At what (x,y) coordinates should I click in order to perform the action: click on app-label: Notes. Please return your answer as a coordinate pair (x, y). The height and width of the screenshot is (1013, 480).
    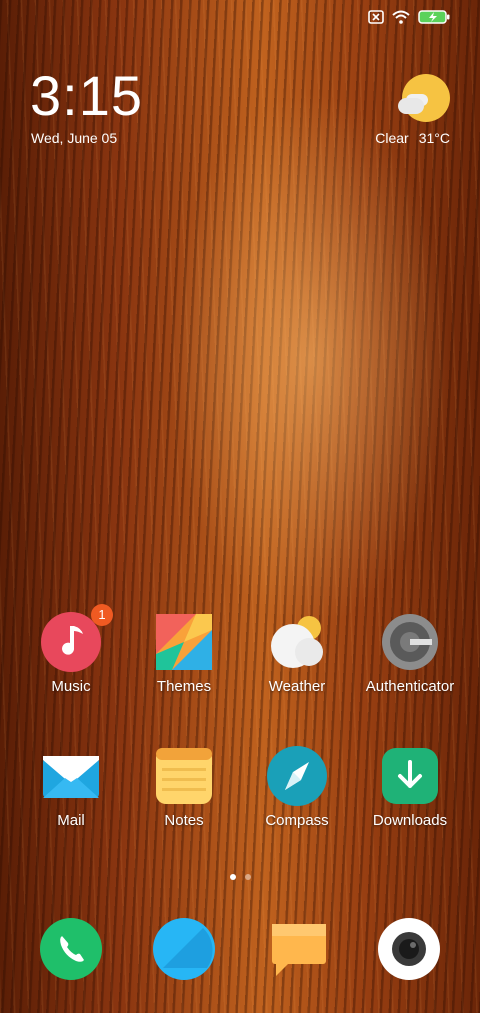
    Looking at the image, I should click on (184, 820).